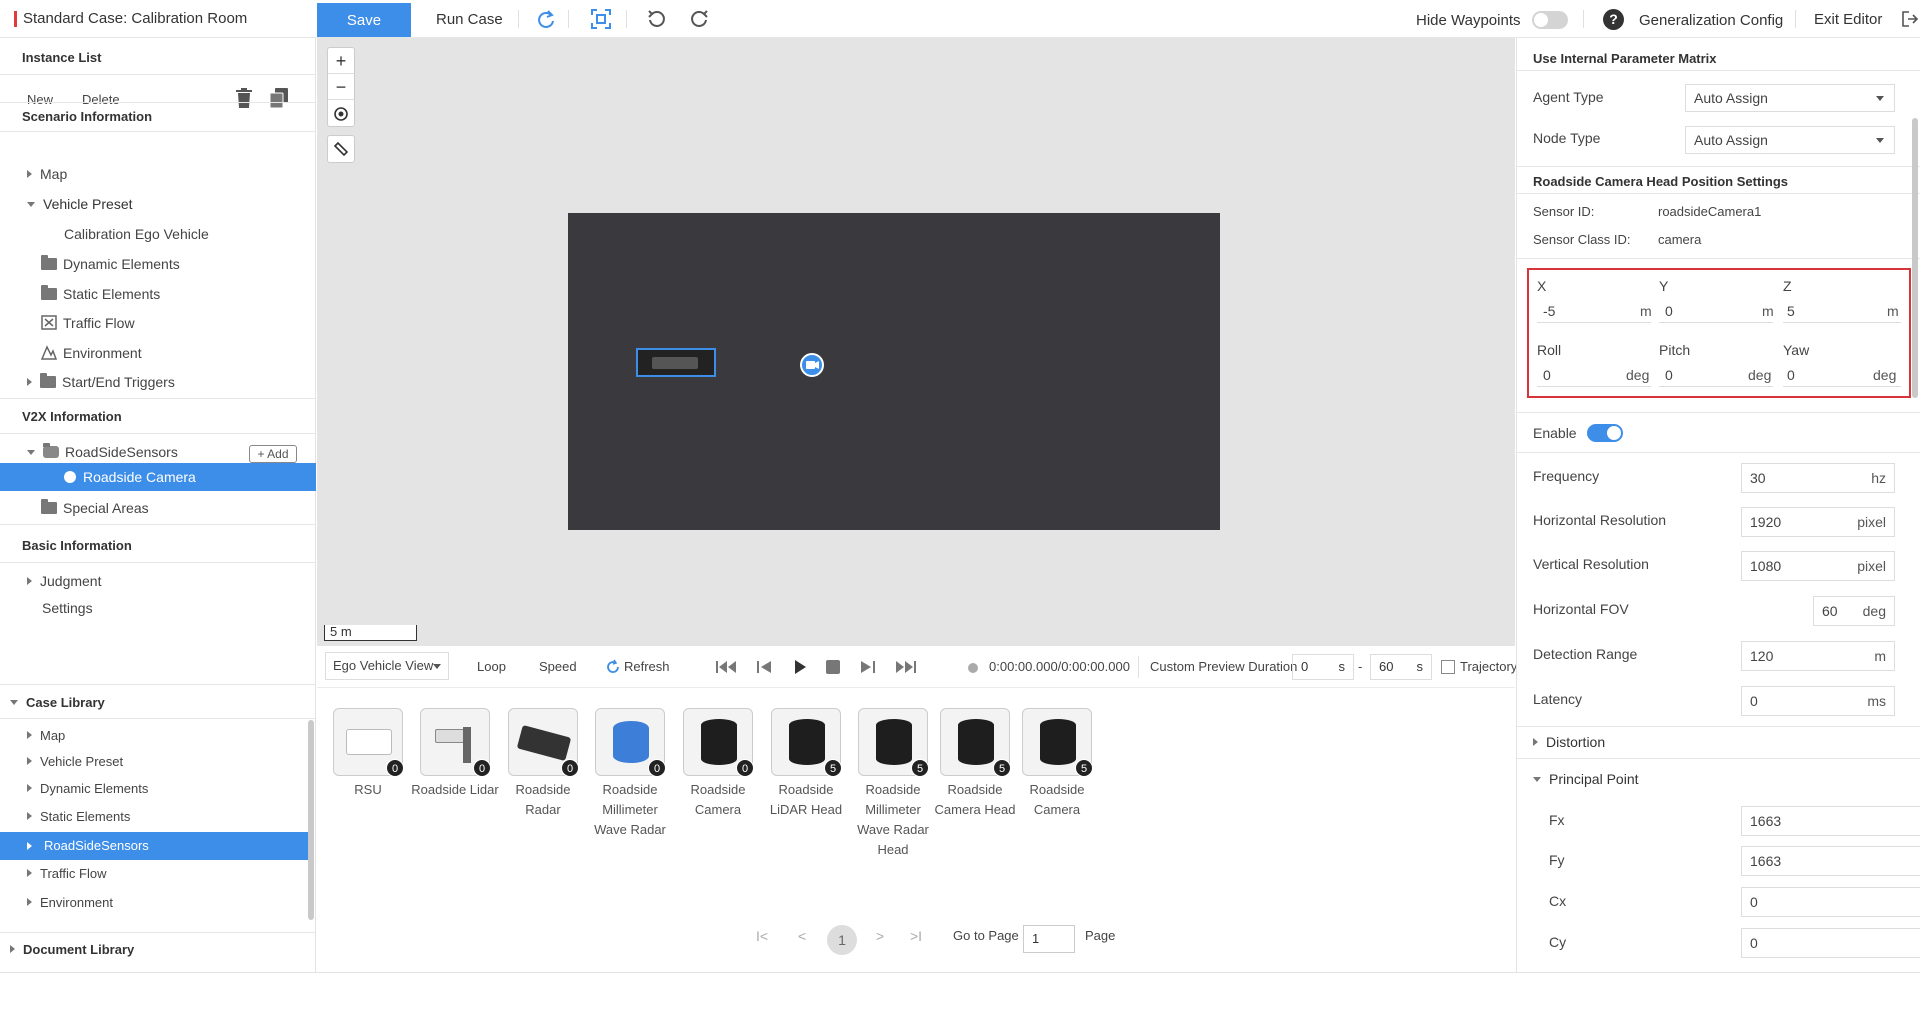  Describe the element at coordinates (630, 742) in the screenshot. I see `library-tile-millimeter-wave-radar: 0` at that location.